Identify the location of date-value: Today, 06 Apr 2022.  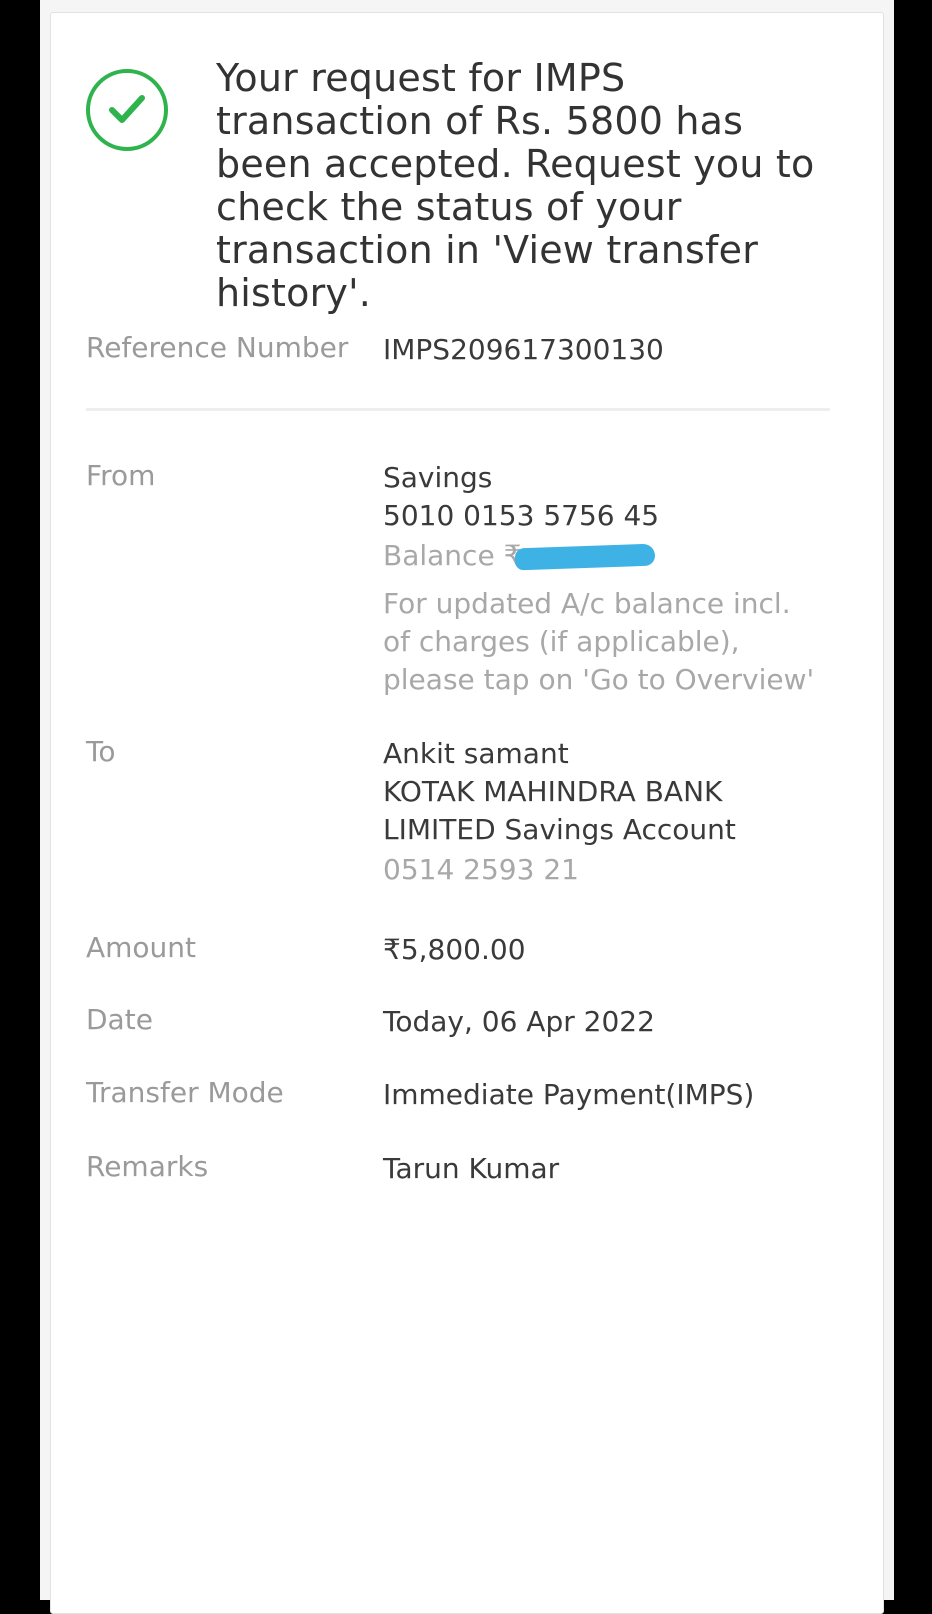
(519, 1021).